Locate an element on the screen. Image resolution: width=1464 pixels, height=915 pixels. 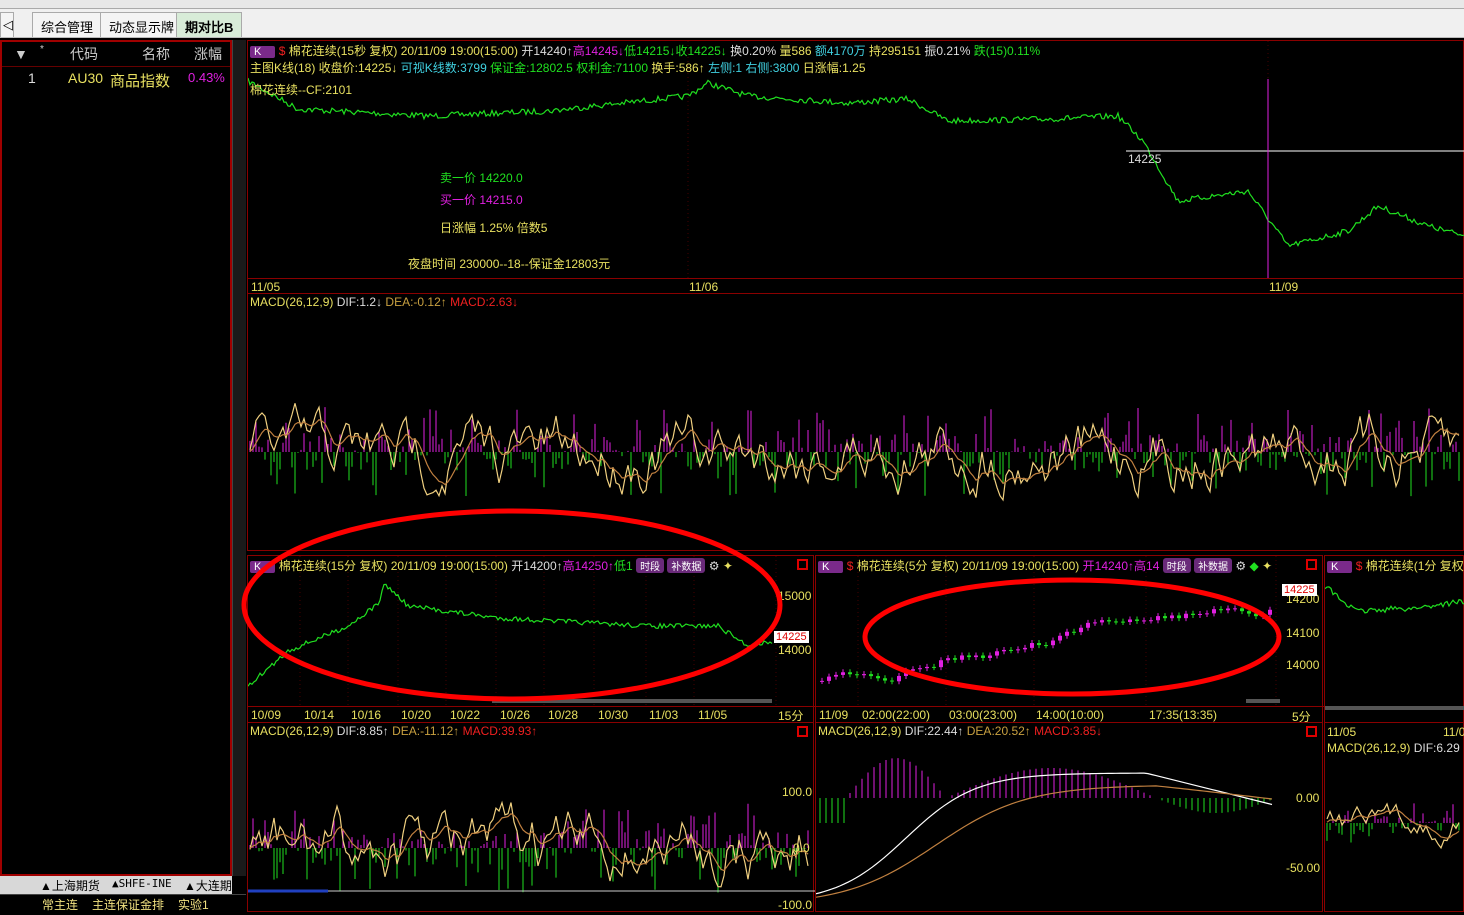
turnover-value: 换0.20% is located at coordinates (753, 51).